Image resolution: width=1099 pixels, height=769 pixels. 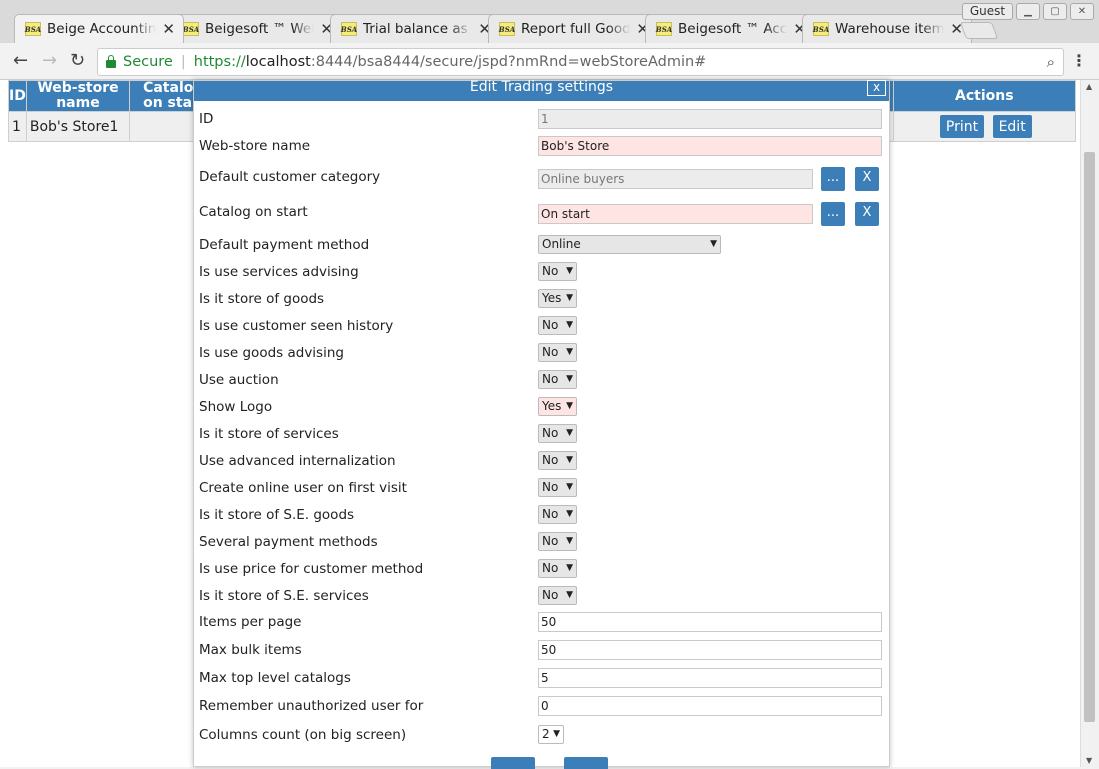 I want to click on cell-actions: Print Edit, so click(x=984, y=126).